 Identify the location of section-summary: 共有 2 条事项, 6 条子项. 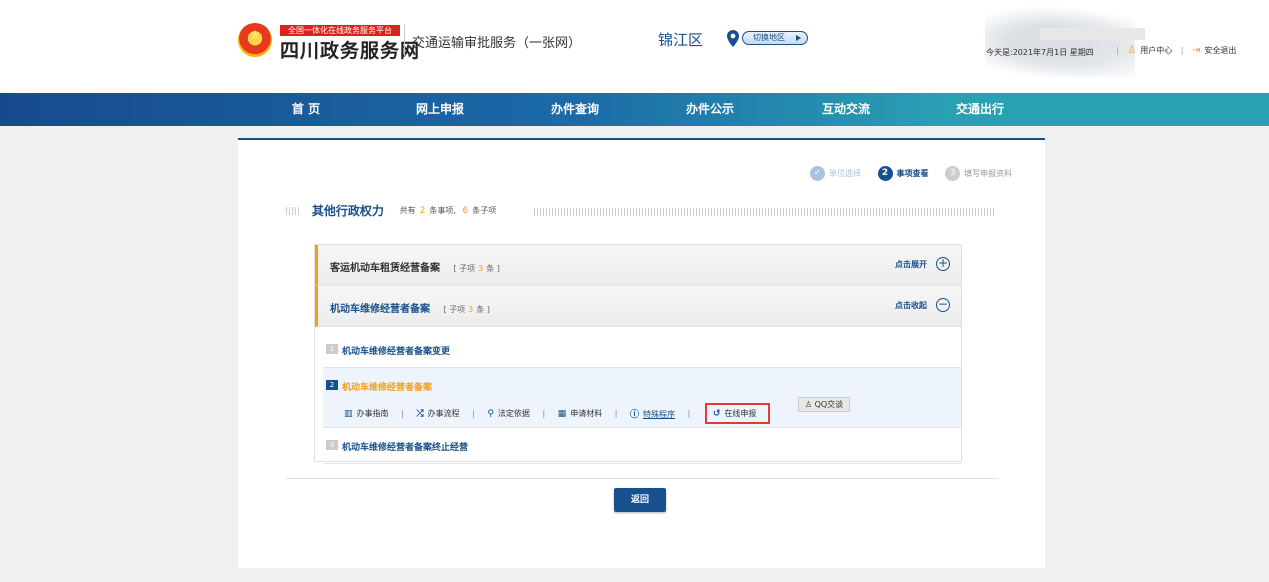
(448, 211).